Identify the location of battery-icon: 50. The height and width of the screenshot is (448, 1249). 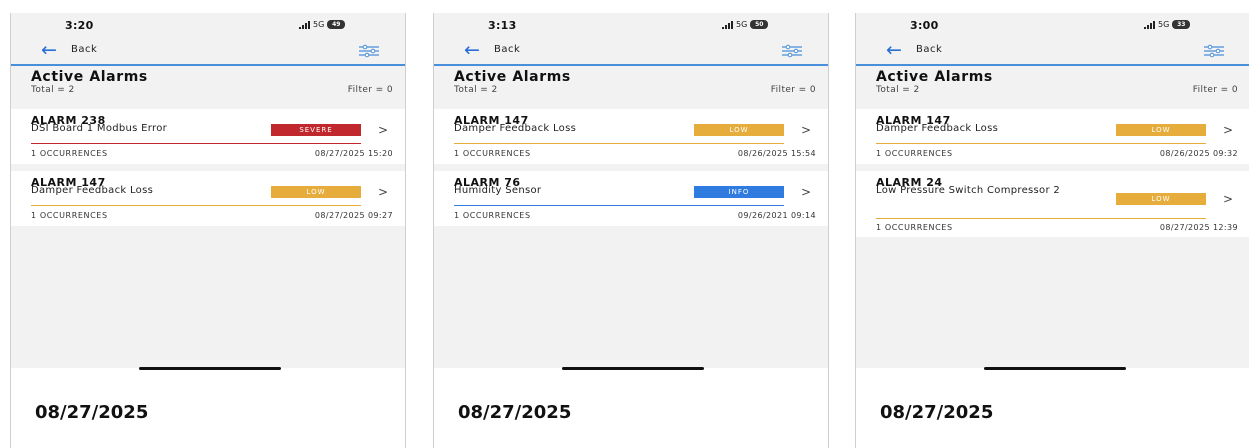
(759, 24).